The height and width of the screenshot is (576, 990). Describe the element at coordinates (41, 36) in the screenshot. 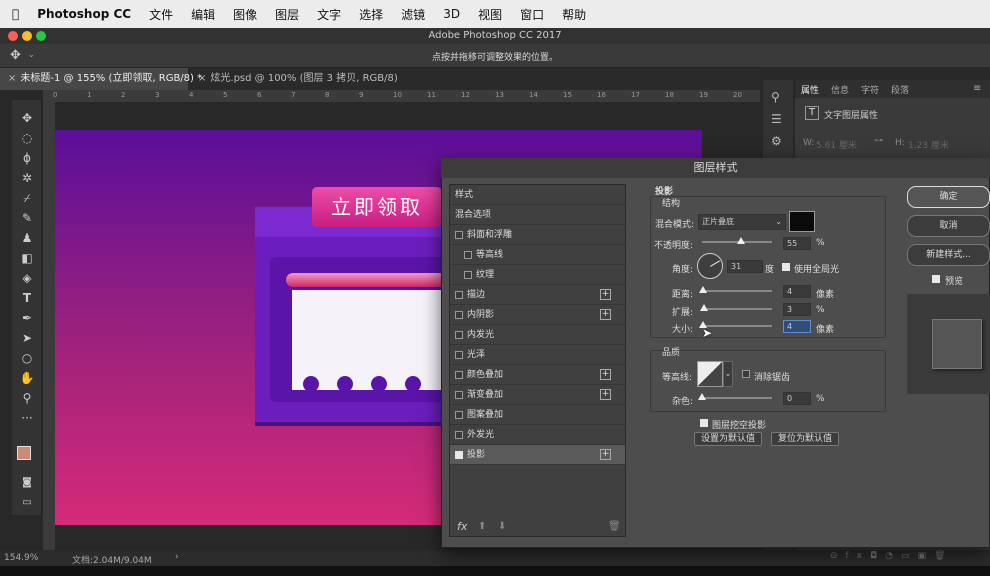

I see `zoom-window-icon` at that location.